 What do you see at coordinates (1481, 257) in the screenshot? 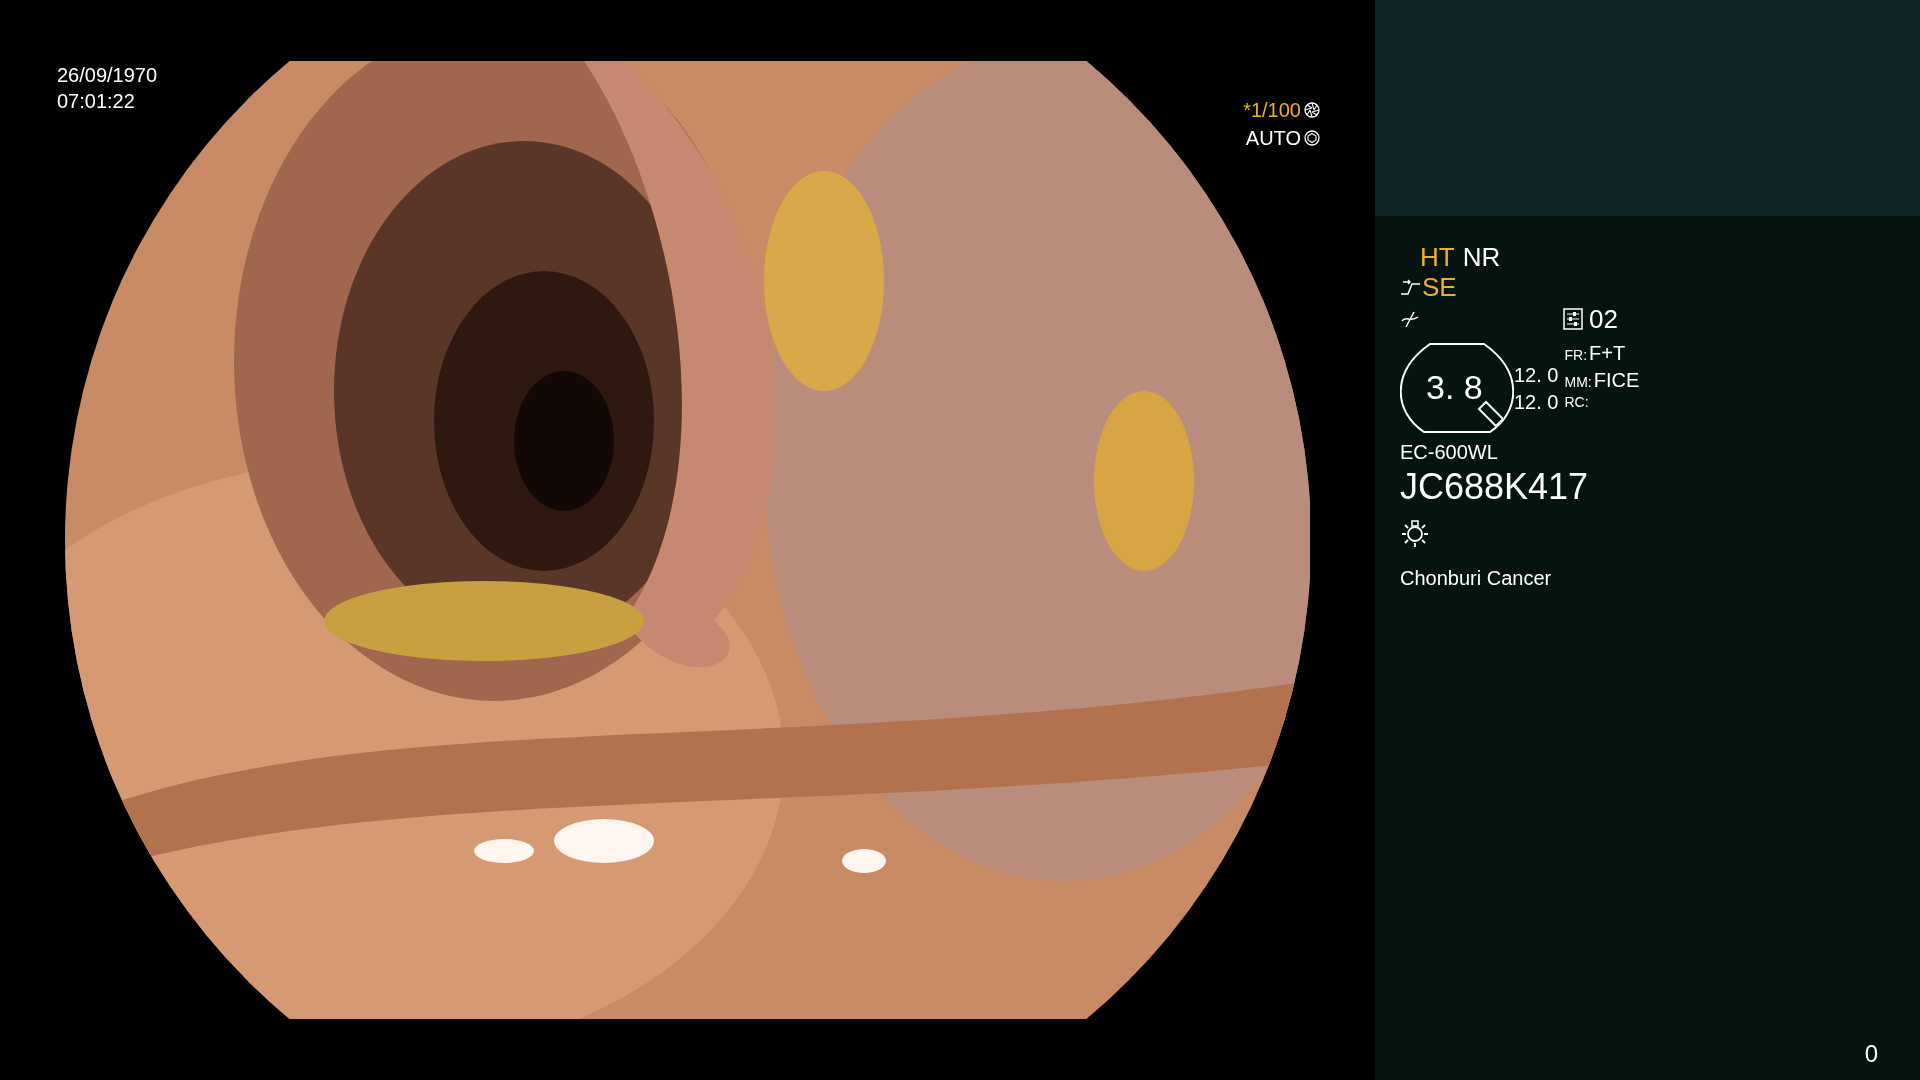
I see `mode-label: NR` at bounding box center [1481, 257].